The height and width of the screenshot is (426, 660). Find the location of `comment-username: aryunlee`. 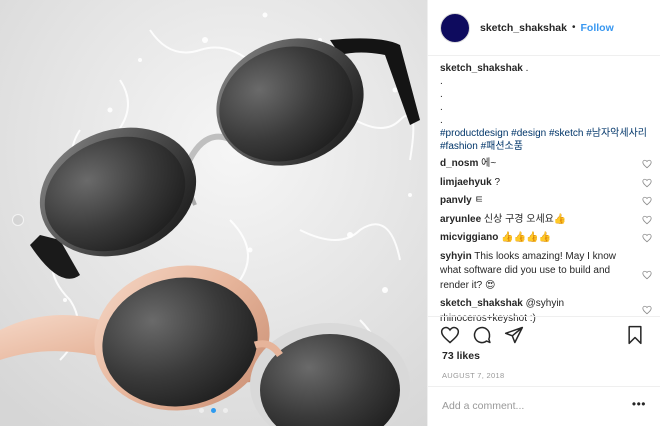

comment-username: aryunlee is located at coordinates (460, 219).